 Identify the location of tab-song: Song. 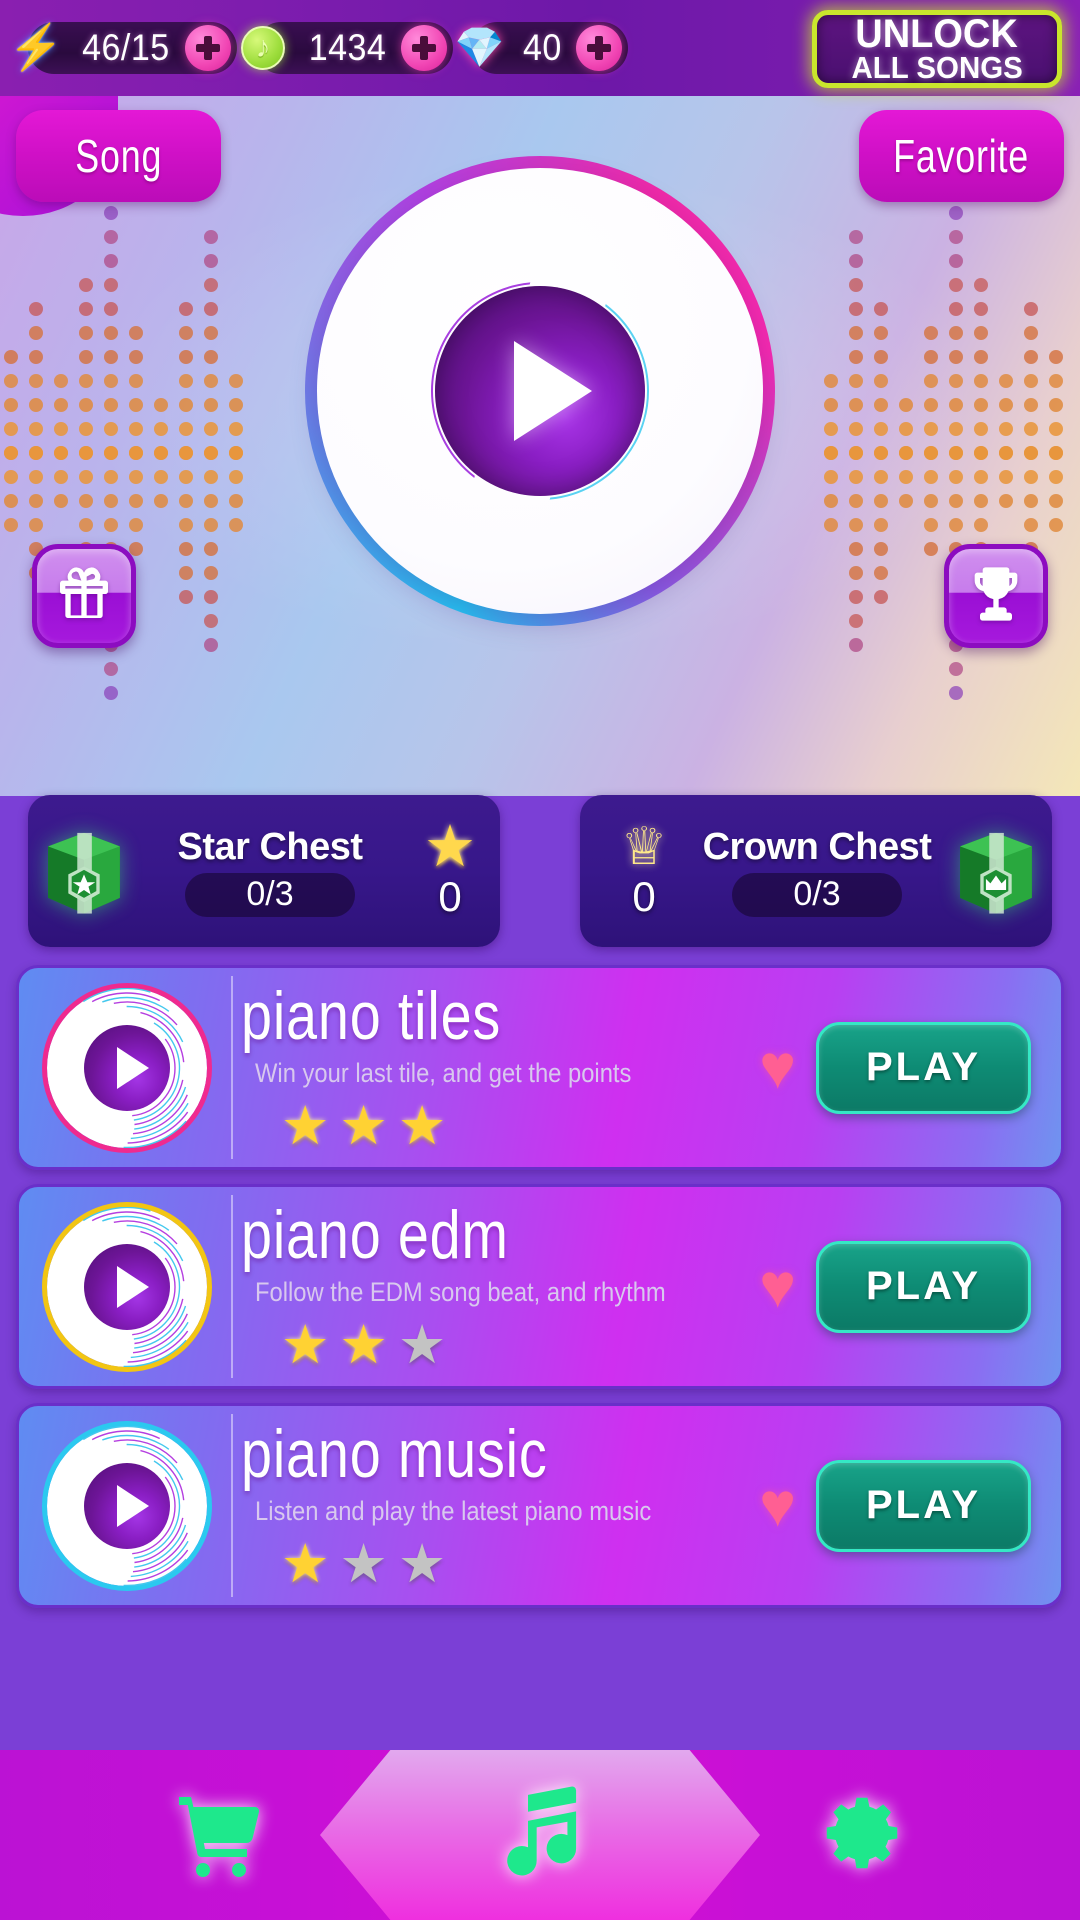
(118, 156).